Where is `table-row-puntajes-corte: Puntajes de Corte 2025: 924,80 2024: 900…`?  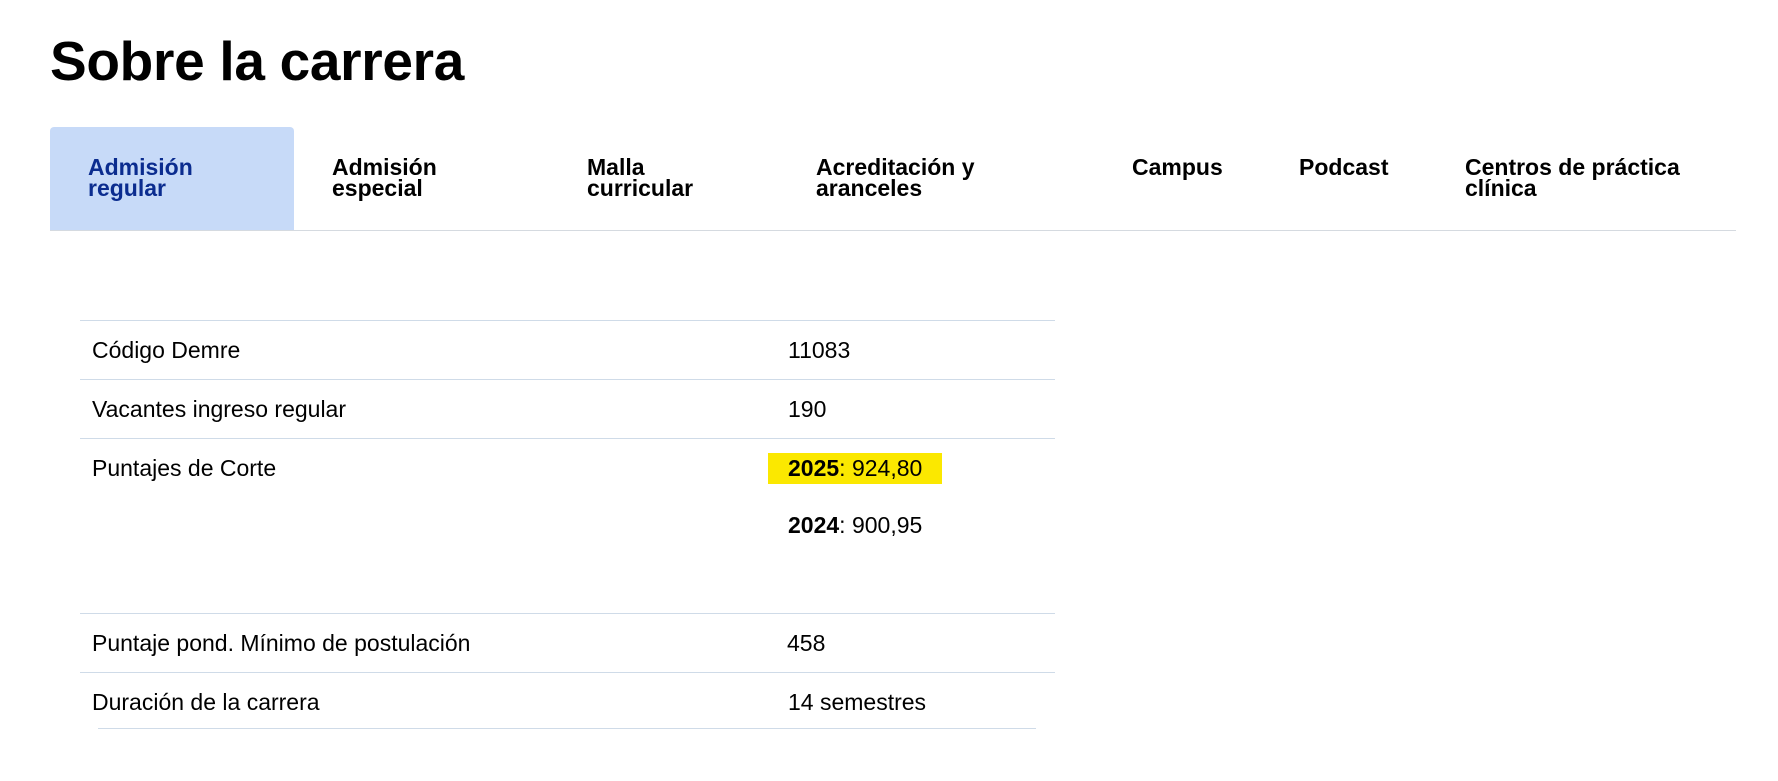 table-row-puntajes-corte: Puntajes de Corte 2025: 924,80 2024: 900… is located at coordinates (567, 525).